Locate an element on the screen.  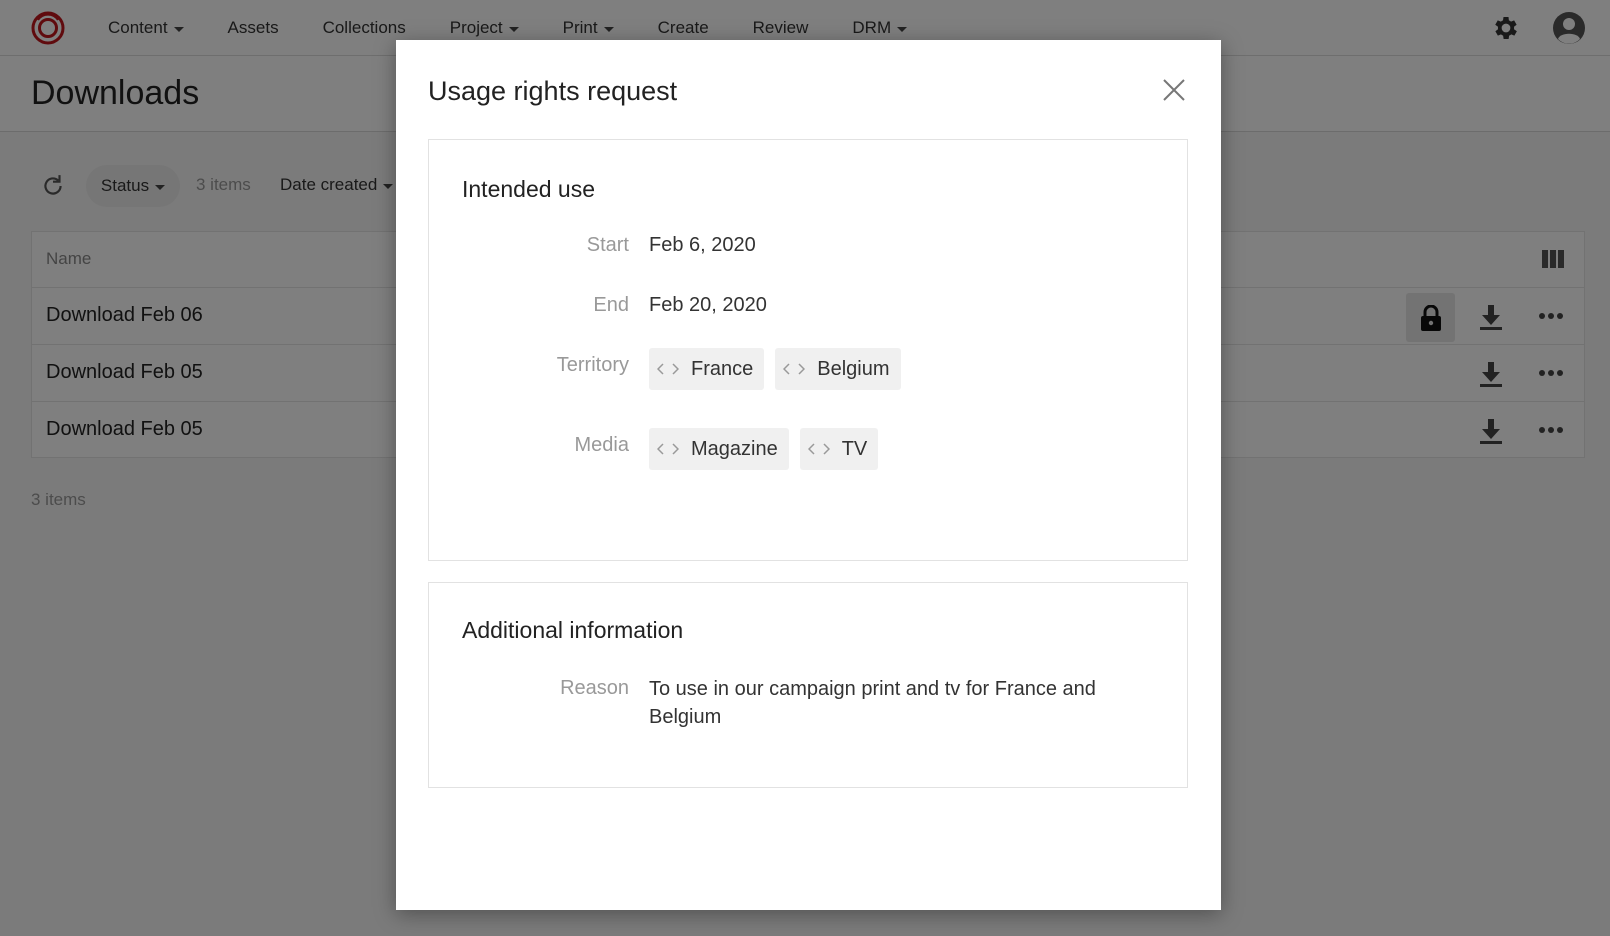
media-tag-label: Magazine is located at coordinates (734, 448).